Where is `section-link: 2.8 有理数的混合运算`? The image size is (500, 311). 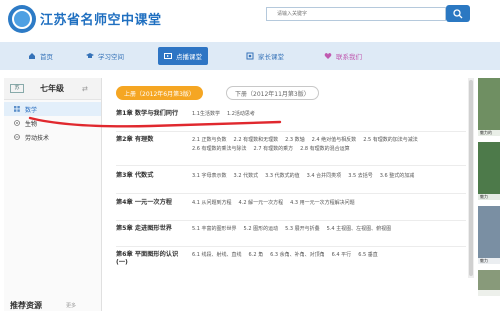 section-link: 2.8 有理数的混合运算 is located at coordinates (325, 149).